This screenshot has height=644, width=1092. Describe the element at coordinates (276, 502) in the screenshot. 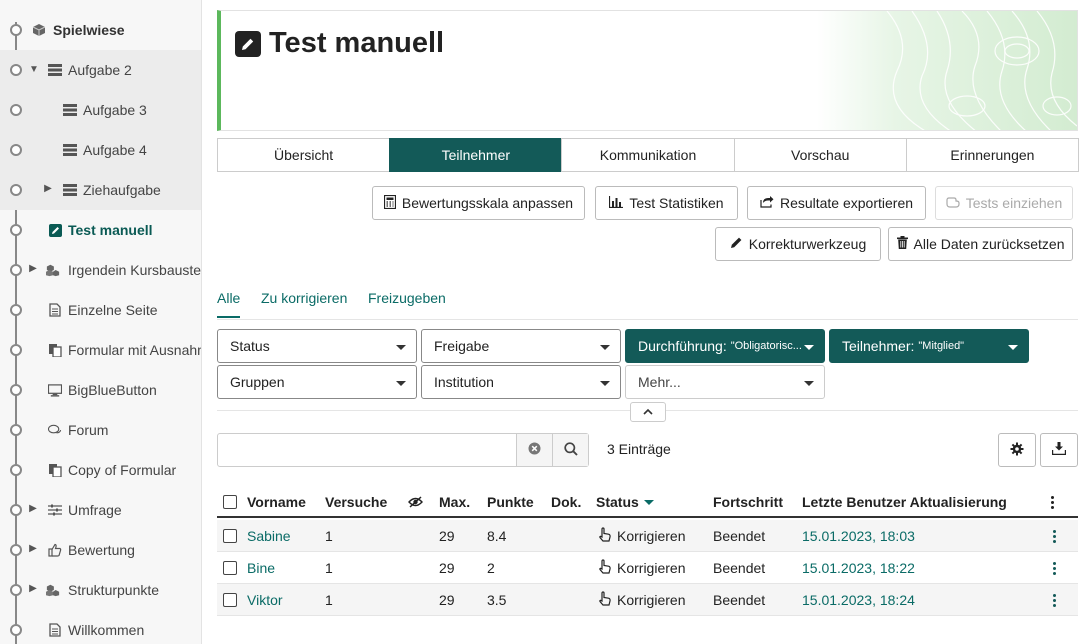

I see `col-vorname: Vorname` at that location.